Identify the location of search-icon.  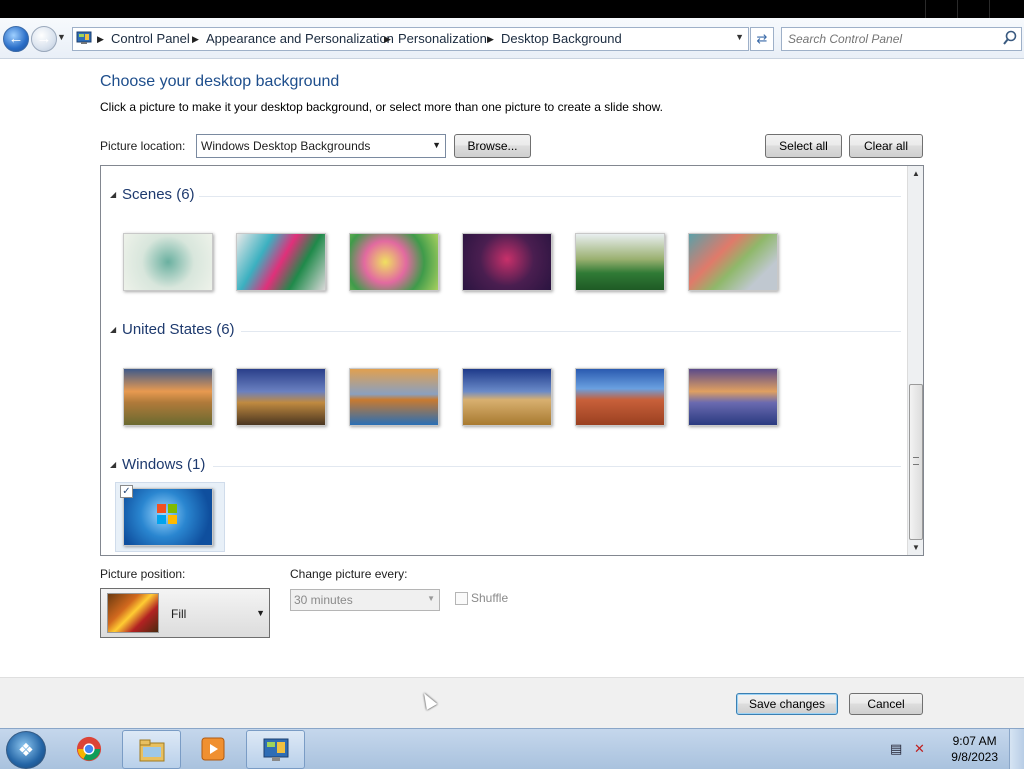
(1010, 38).